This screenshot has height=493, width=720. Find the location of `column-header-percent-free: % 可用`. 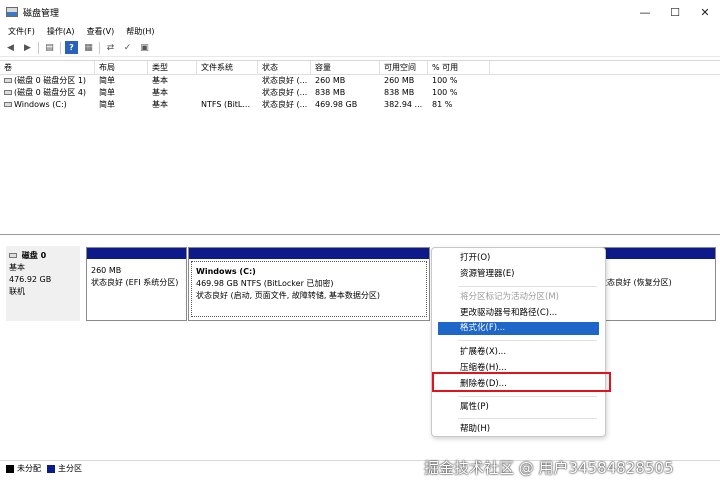

column-header-percent-free: % 可用 is located at coordinates (459, 68).